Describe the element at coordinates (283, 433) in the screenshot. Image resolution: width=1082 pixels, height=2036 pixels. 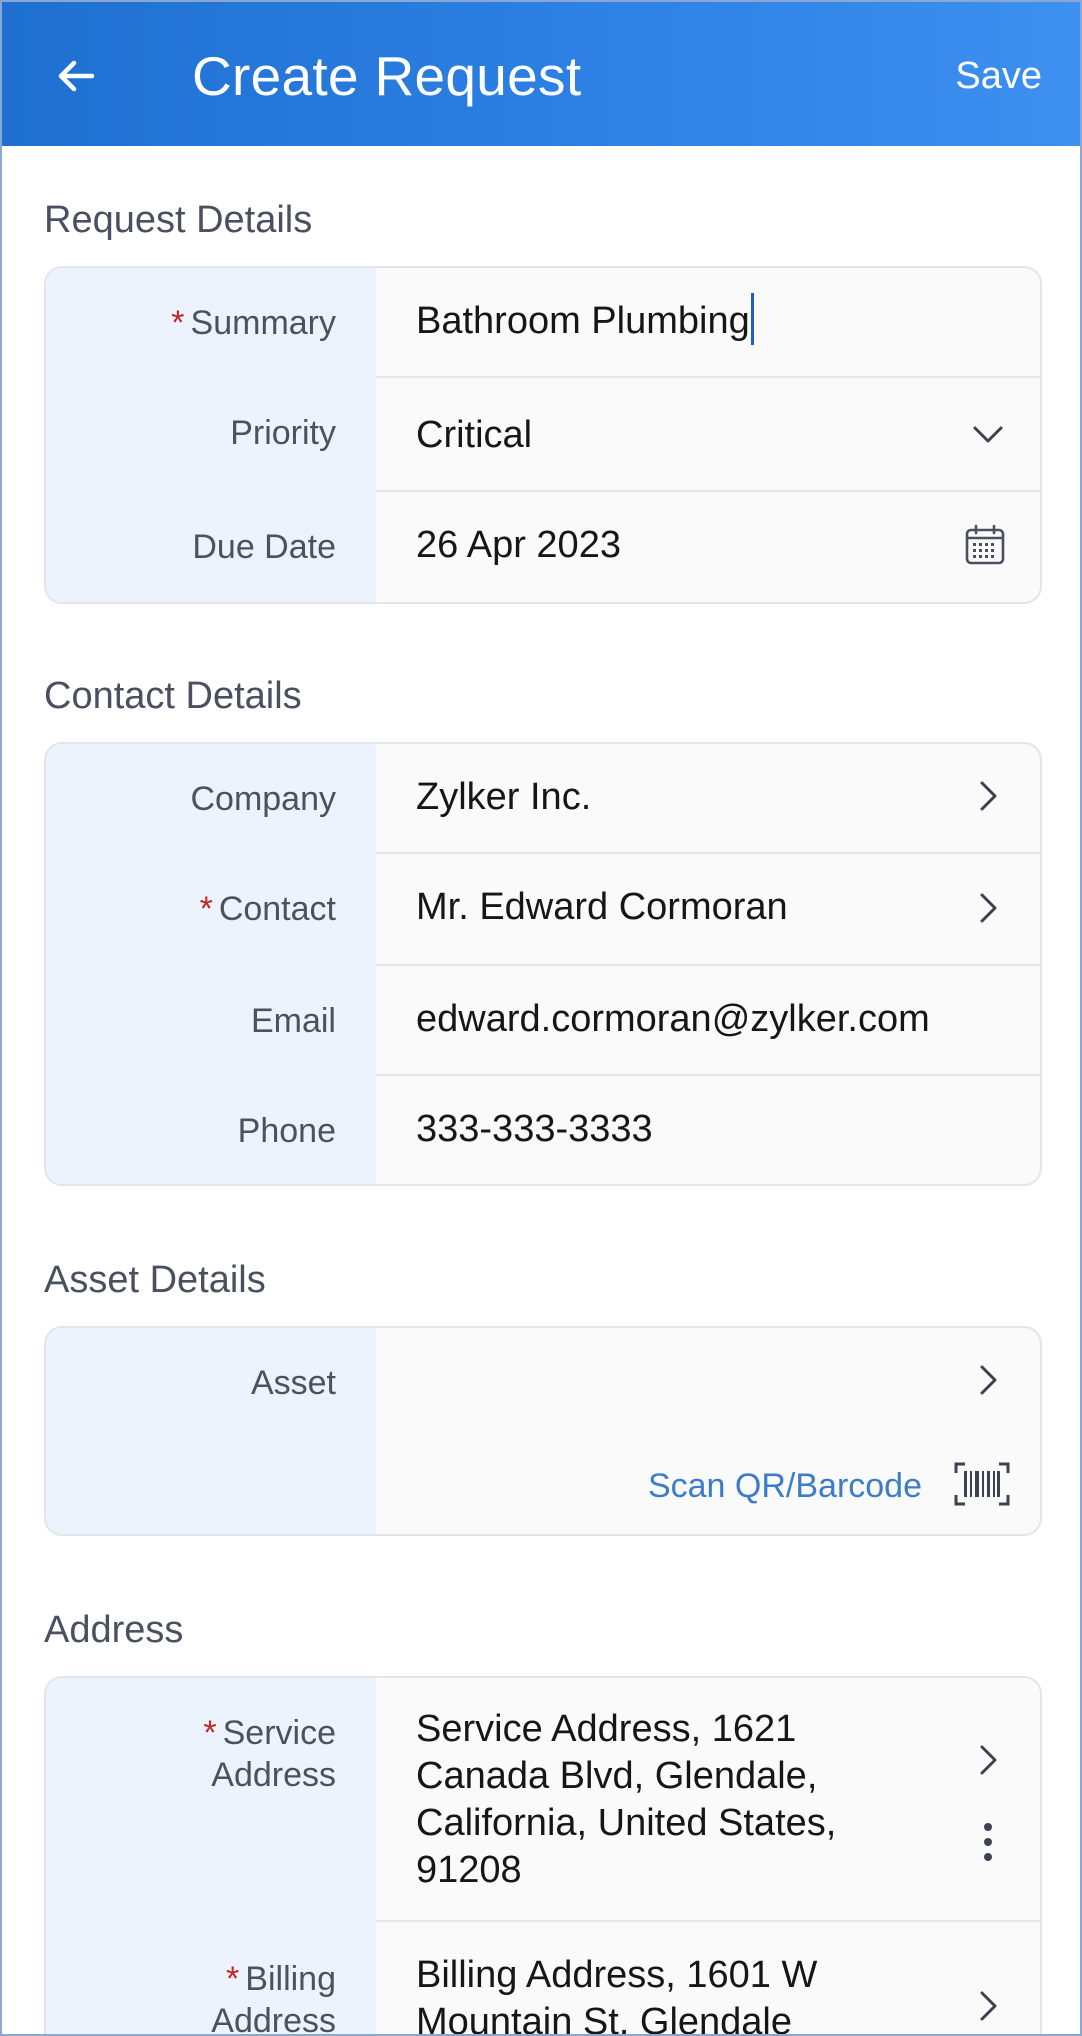
I see `priority-label: Priority` at that location.